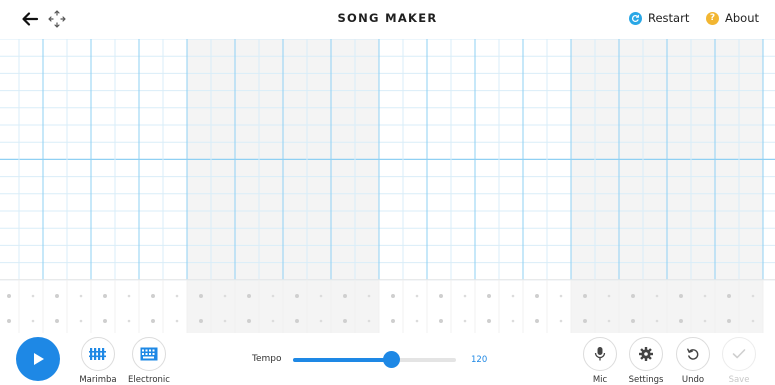 This screenshot has height=385, width=775. I want to click on mic-button, so click(600, 354).